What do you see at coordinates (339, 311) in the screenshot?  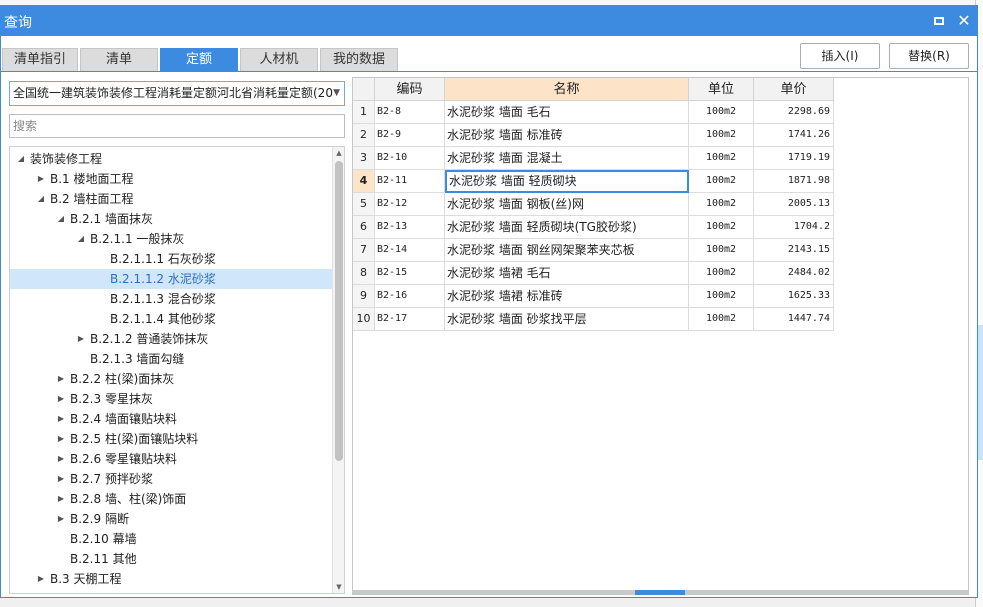 I see `scroll-thumb` at bounding box center [339, 311].